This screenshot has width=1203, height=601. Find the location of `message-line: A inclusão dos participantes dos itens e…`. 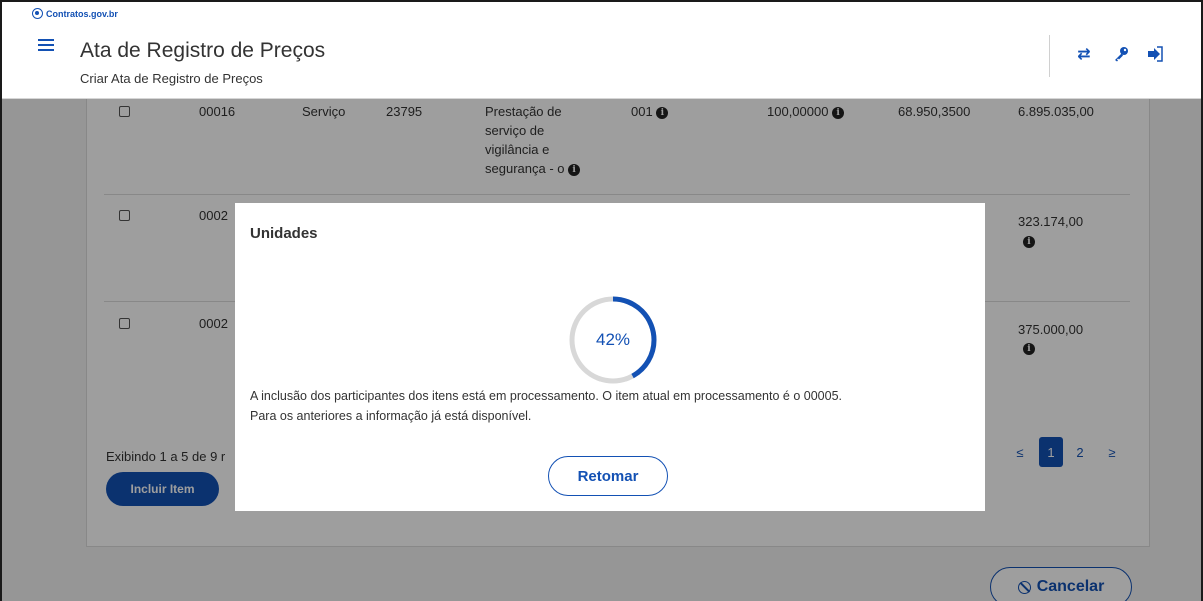

message-line: A inclusão dos participantes dos itens e… is located at coordinates (546, 396).